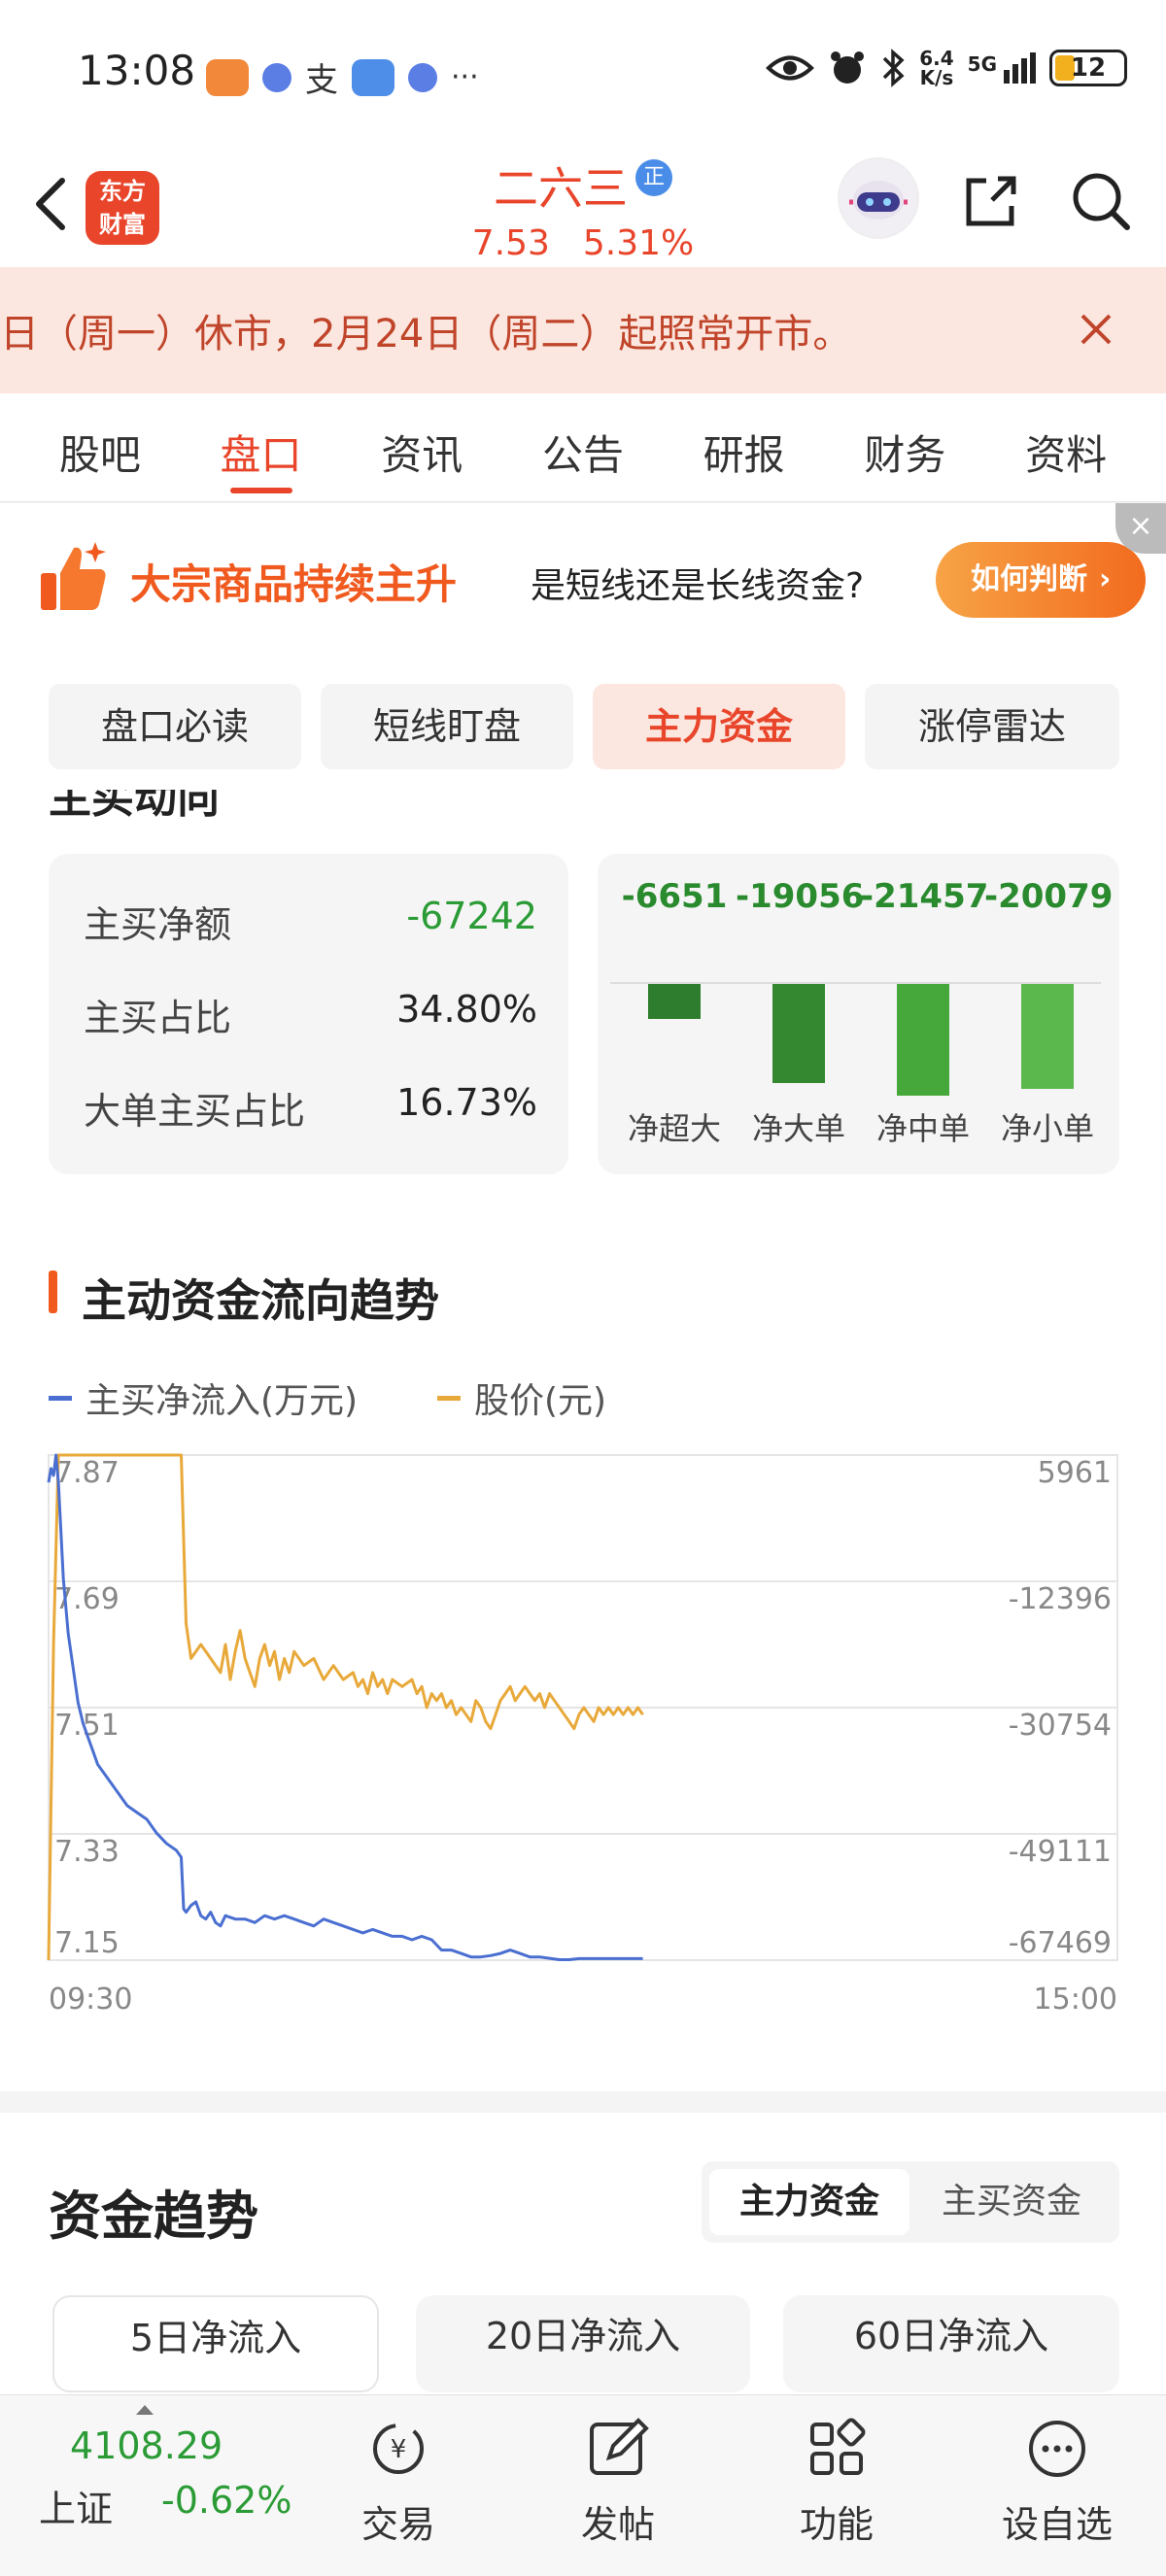  Describe the element at coordinates (936, 68) in the screenshot. I see `net-speed: 6.4 K/s` at that location.